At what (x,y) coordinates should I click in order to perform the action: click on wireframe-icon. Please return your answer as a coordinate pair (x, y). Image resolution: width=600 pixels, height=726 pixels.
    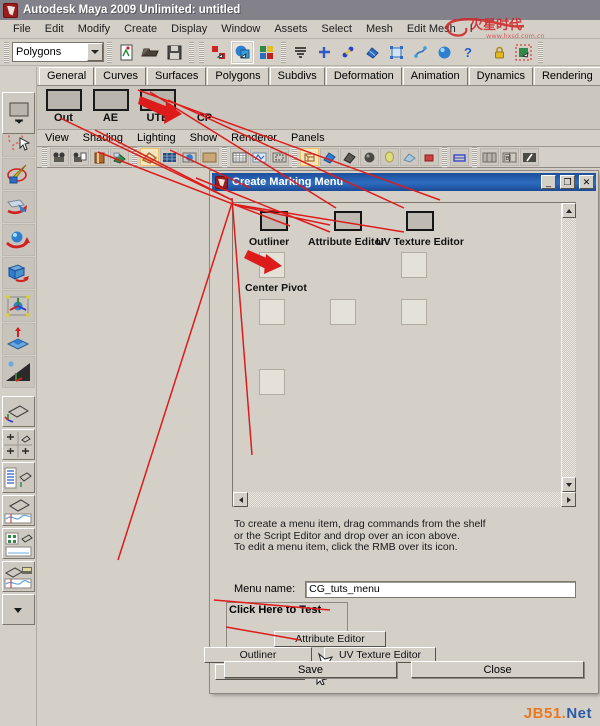
    Looking at the image, I should click on (309, 157).